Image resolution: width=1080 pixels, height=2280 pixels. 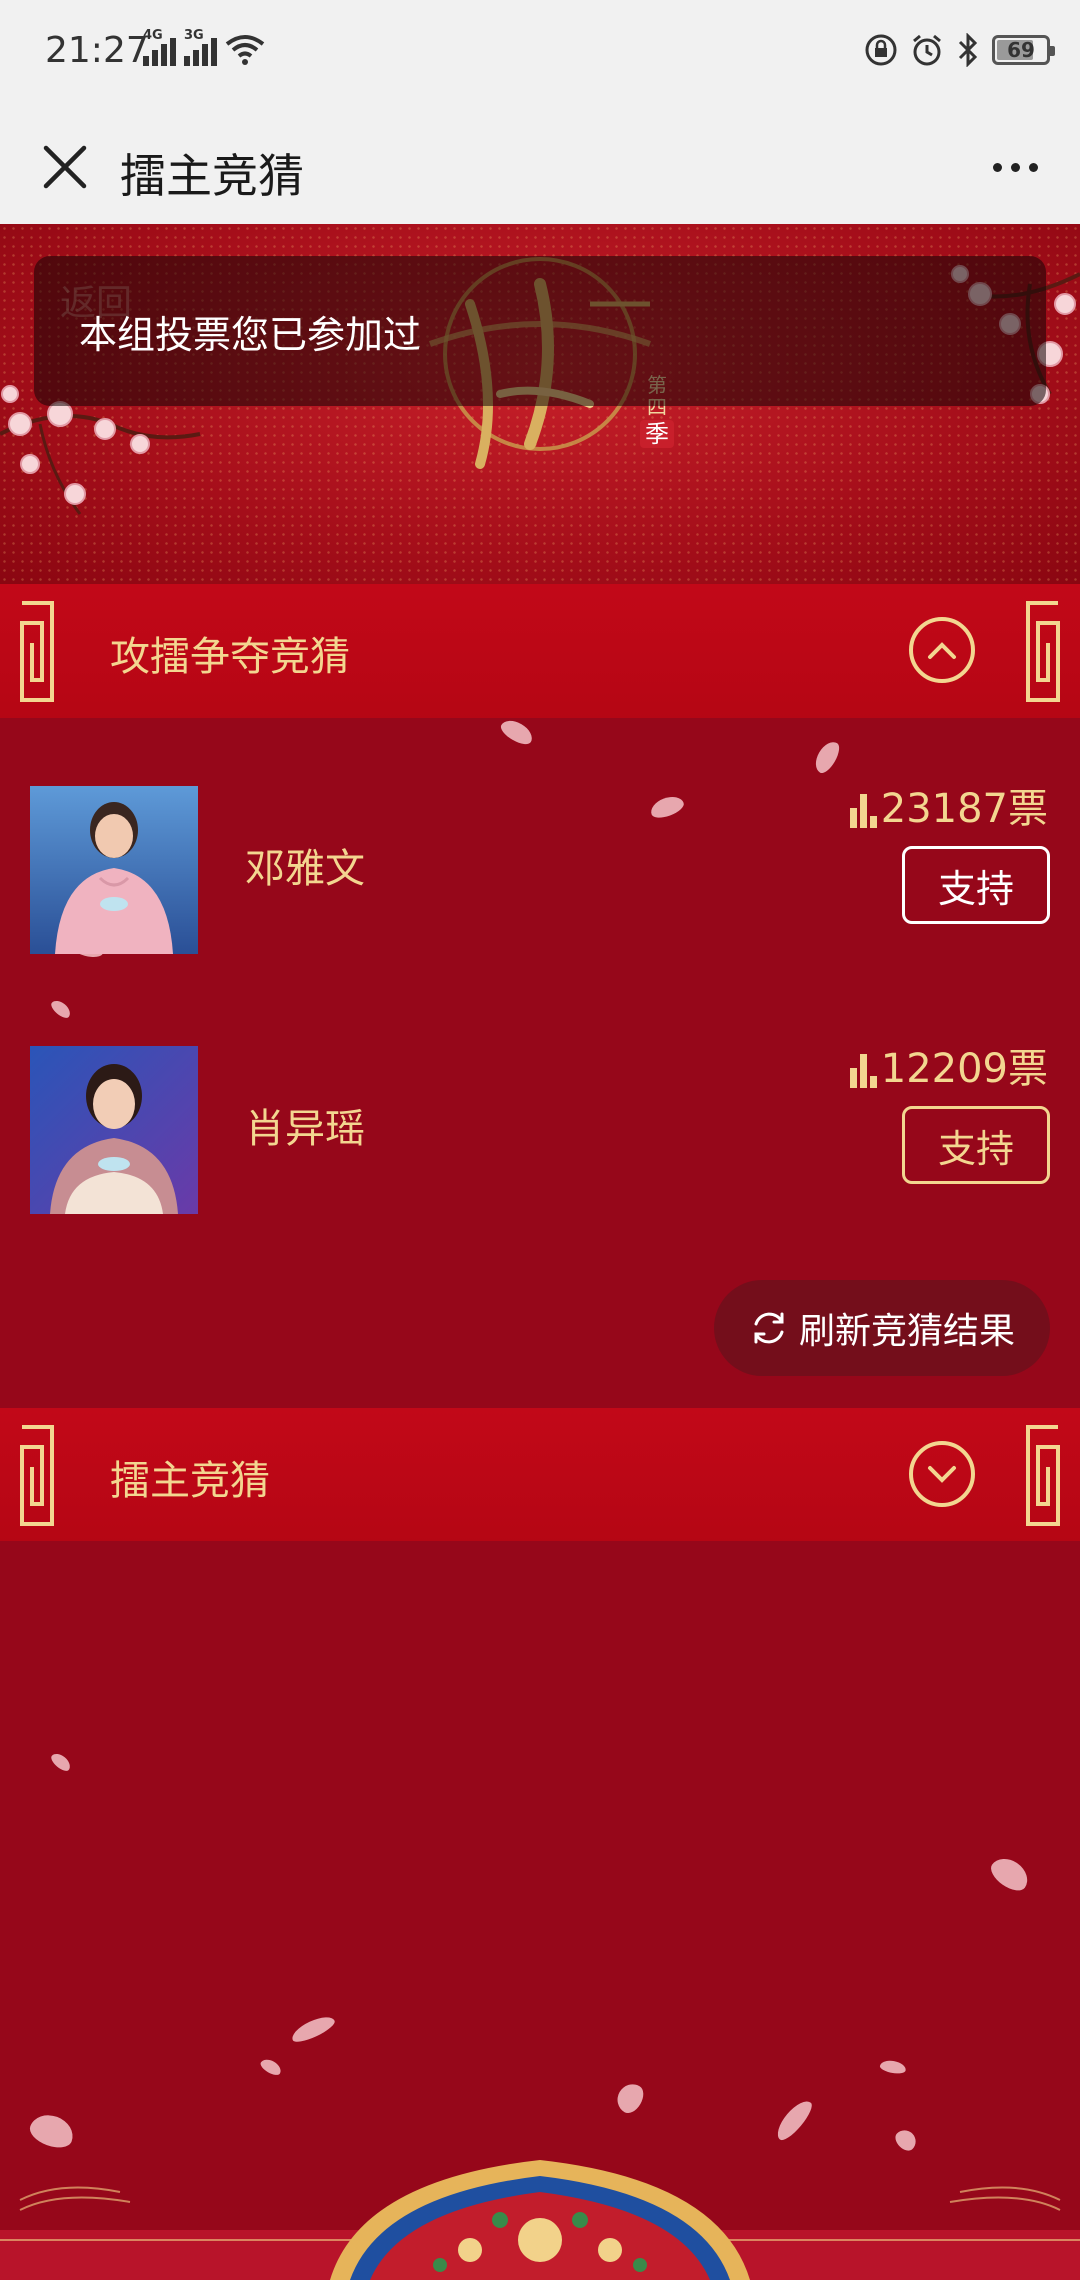 I want to click on section-header-champion: 擂主竞猜, so click(x=540, y=1475).